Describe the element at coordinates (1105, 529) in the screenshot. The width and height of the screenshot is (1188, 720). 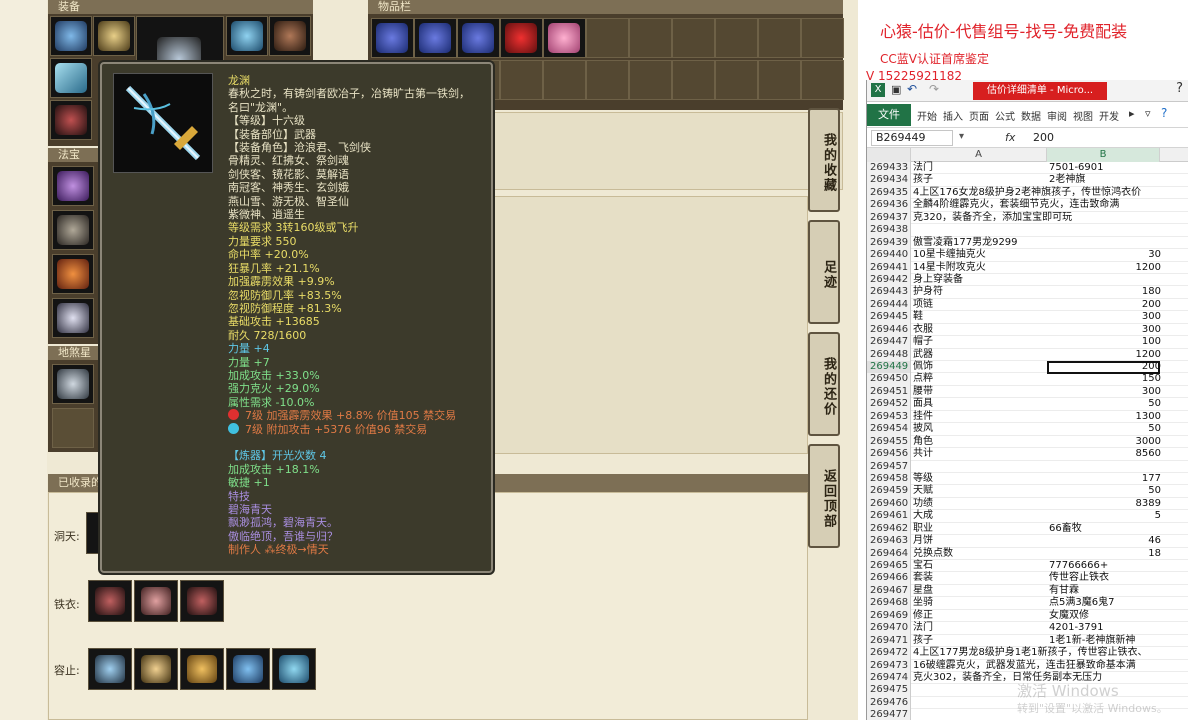
I see `cell-b: 66畜牧` at that location.